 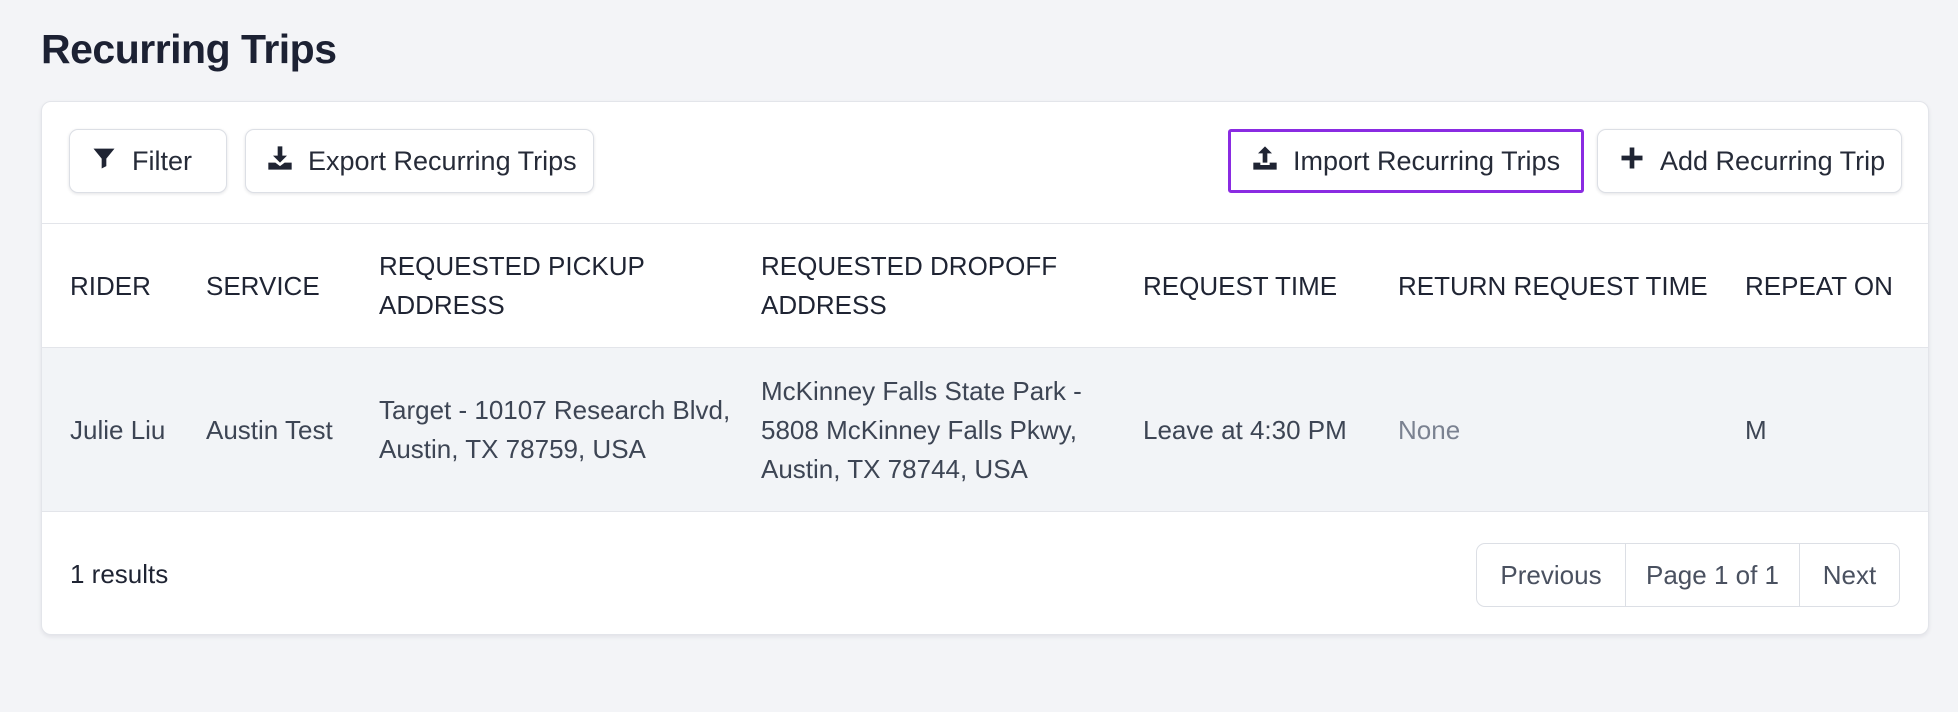 What do you see at coordinates (263, 285) in the screenshot?
I see `column-header-service: SERVICE` at bounding box center [263, 285].